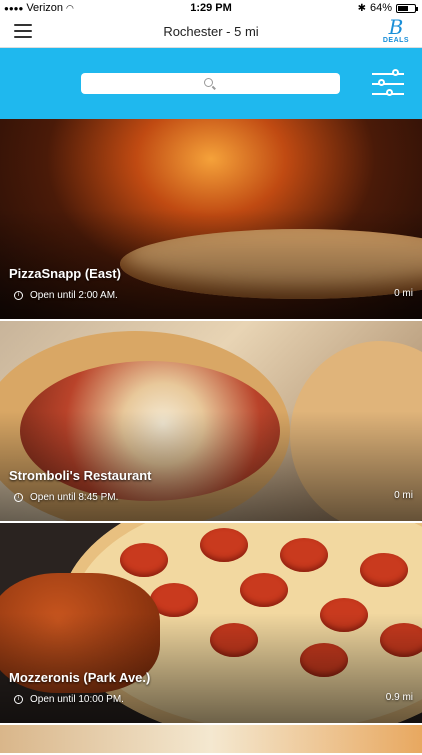 The width and height of the screenshot is (422, 755). Describe the element at coordinates (74, 295) in the screenshot. I see `hours-label: Open until 2:00 AM.` at that location.